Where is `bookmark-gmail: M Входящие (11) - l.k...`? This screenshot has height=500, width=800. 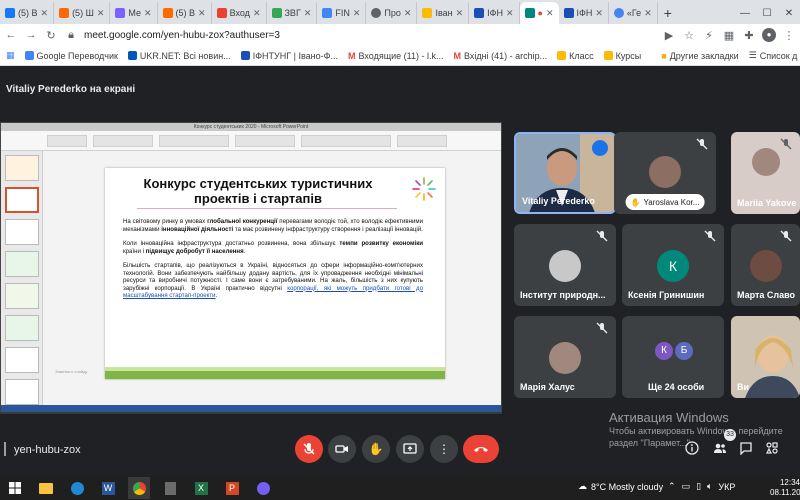 bookmark-gmail: M Входящие (11) - l.k... is located at coordinates (396, 56).